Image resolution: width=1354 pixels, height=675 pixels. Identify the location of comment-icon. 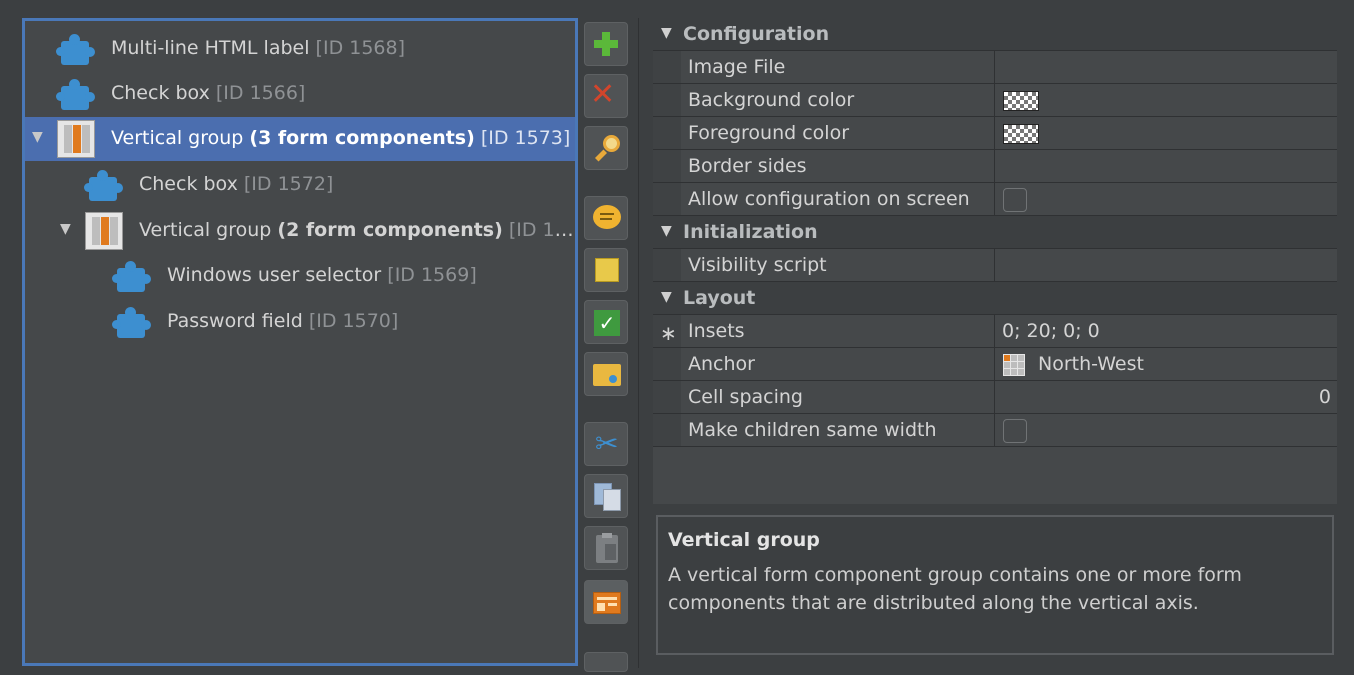
(607, 217).